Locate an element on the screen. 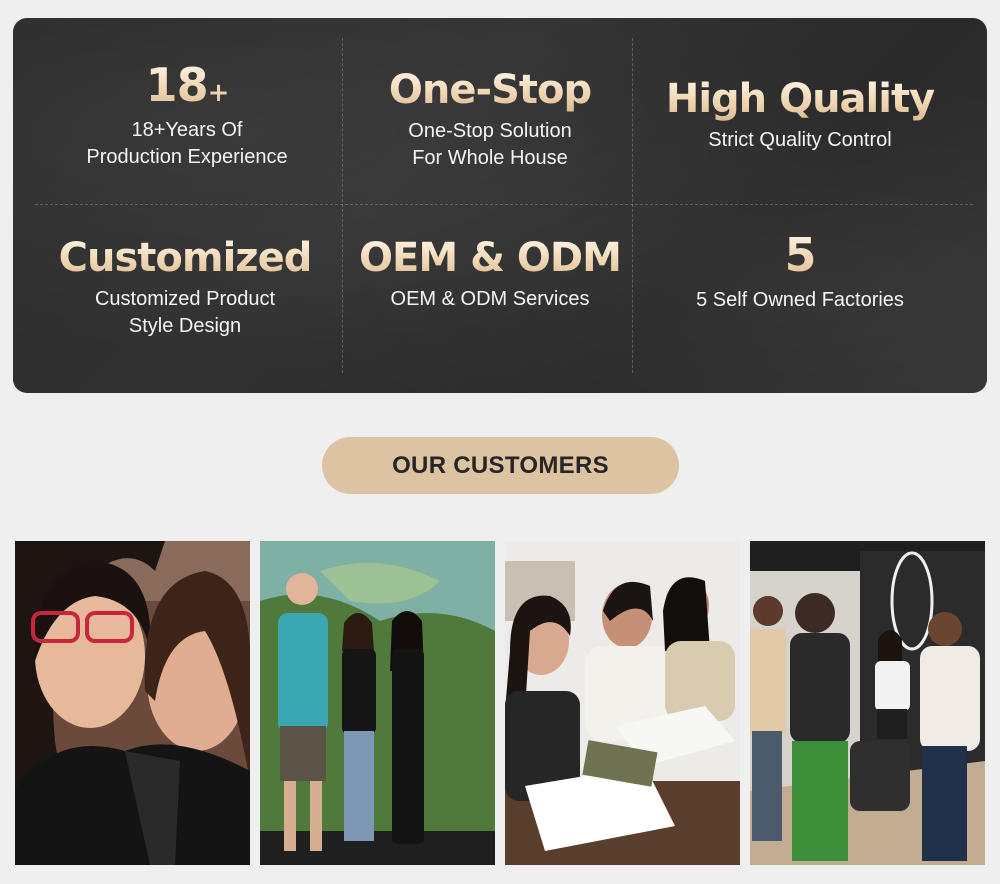 Image resolution: width=1000 pixels, height=884 pixels. feature-headline: Customized is located at coordinates (185, 258).